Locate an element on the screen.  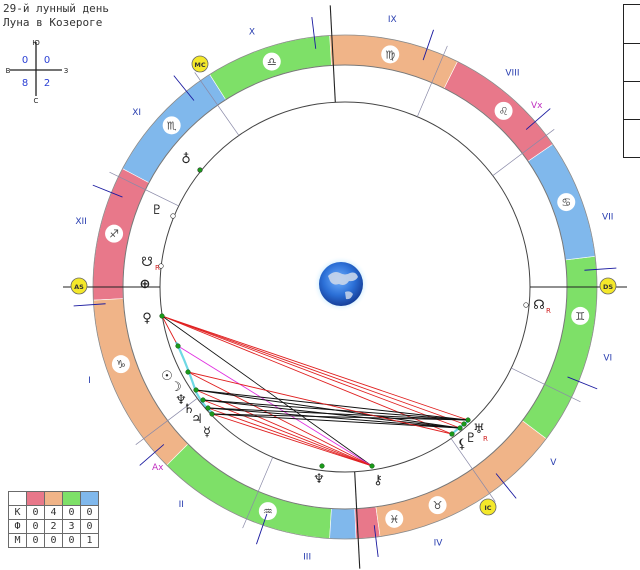
lilith-icon: ⚸ is located at coordinates (462, 444).